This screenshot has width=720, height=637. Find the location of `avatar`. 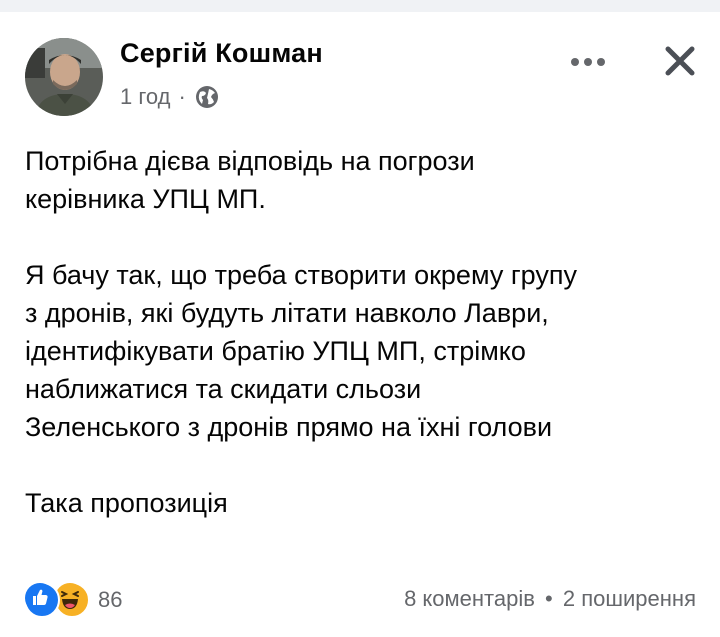

avatar is located at coordinates (64, 77).